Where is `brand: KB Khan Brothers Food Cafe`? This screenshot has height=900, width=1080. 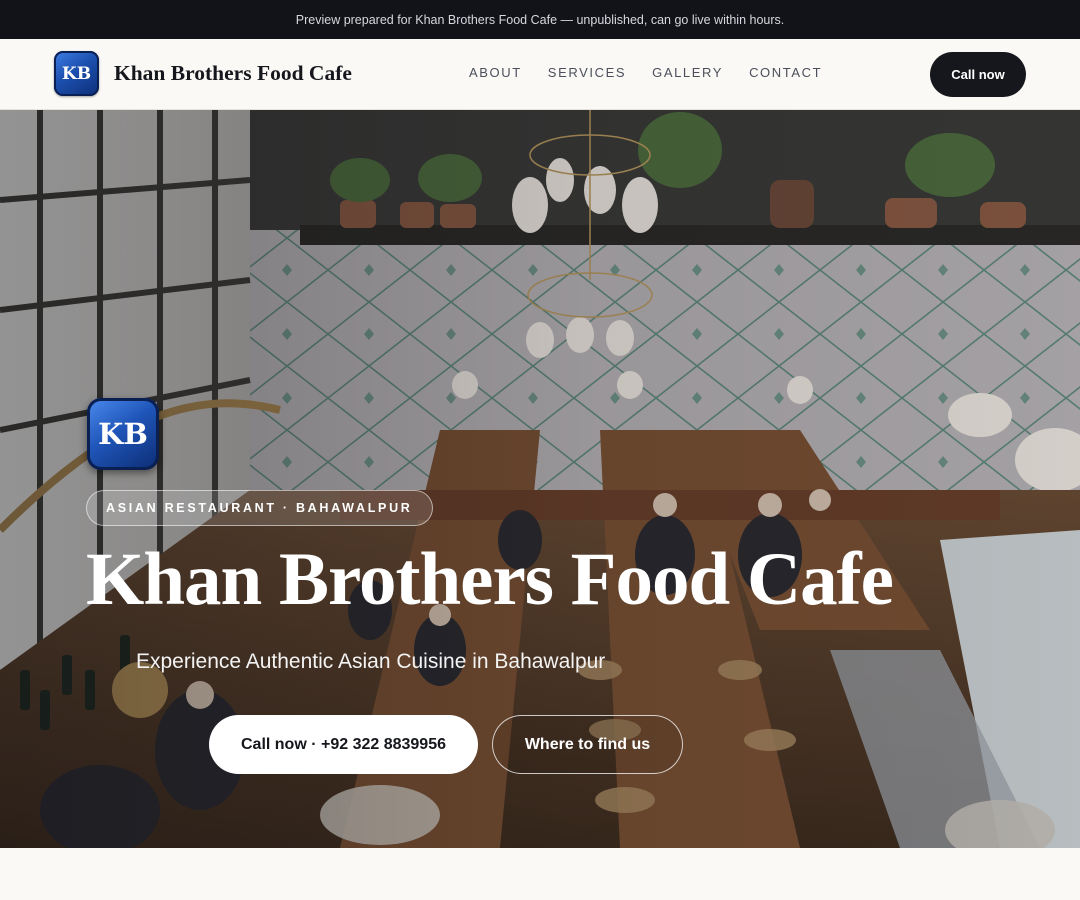
brand: KB Khan Brothers Food Cafe is located at coordinates (203, 73).